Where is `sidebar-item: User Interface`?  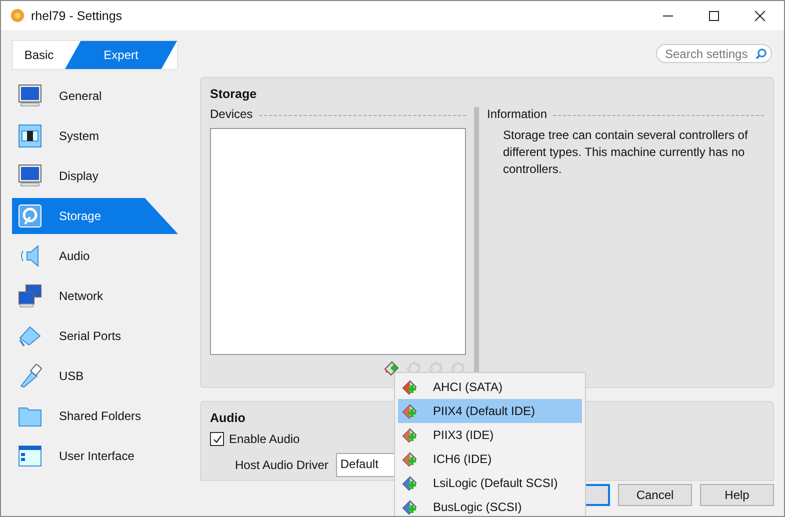 sidebar-item: User Interface is located at coordinates (95, 456).